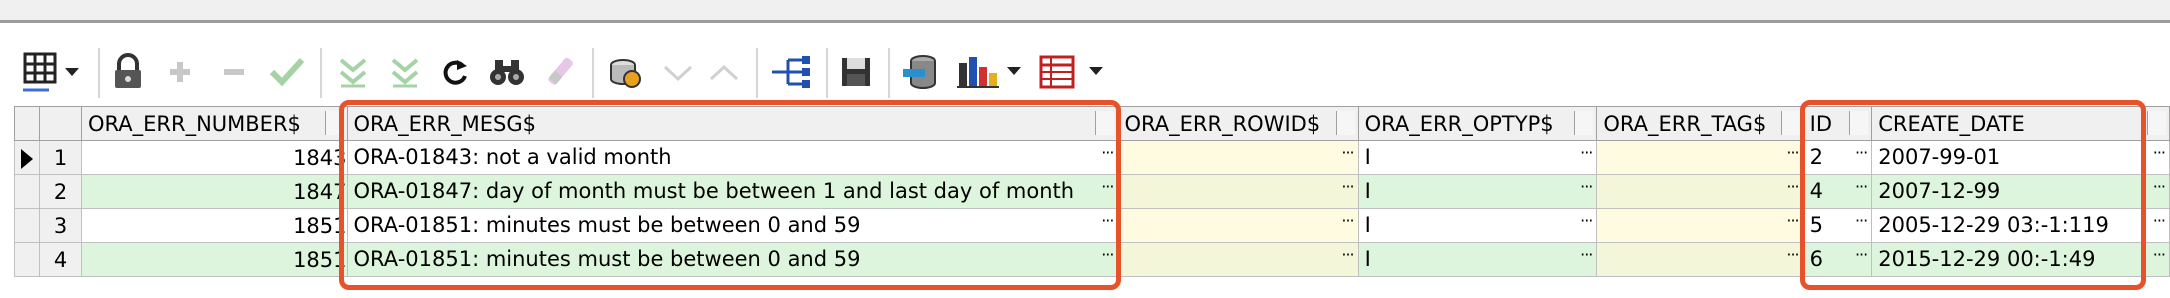 This screenshot has width=2170, height=298. What do you see at coordinates (214, 157) in the screenshot?
I see `cell-err-number: 1843` at bounding box center [214, 157].